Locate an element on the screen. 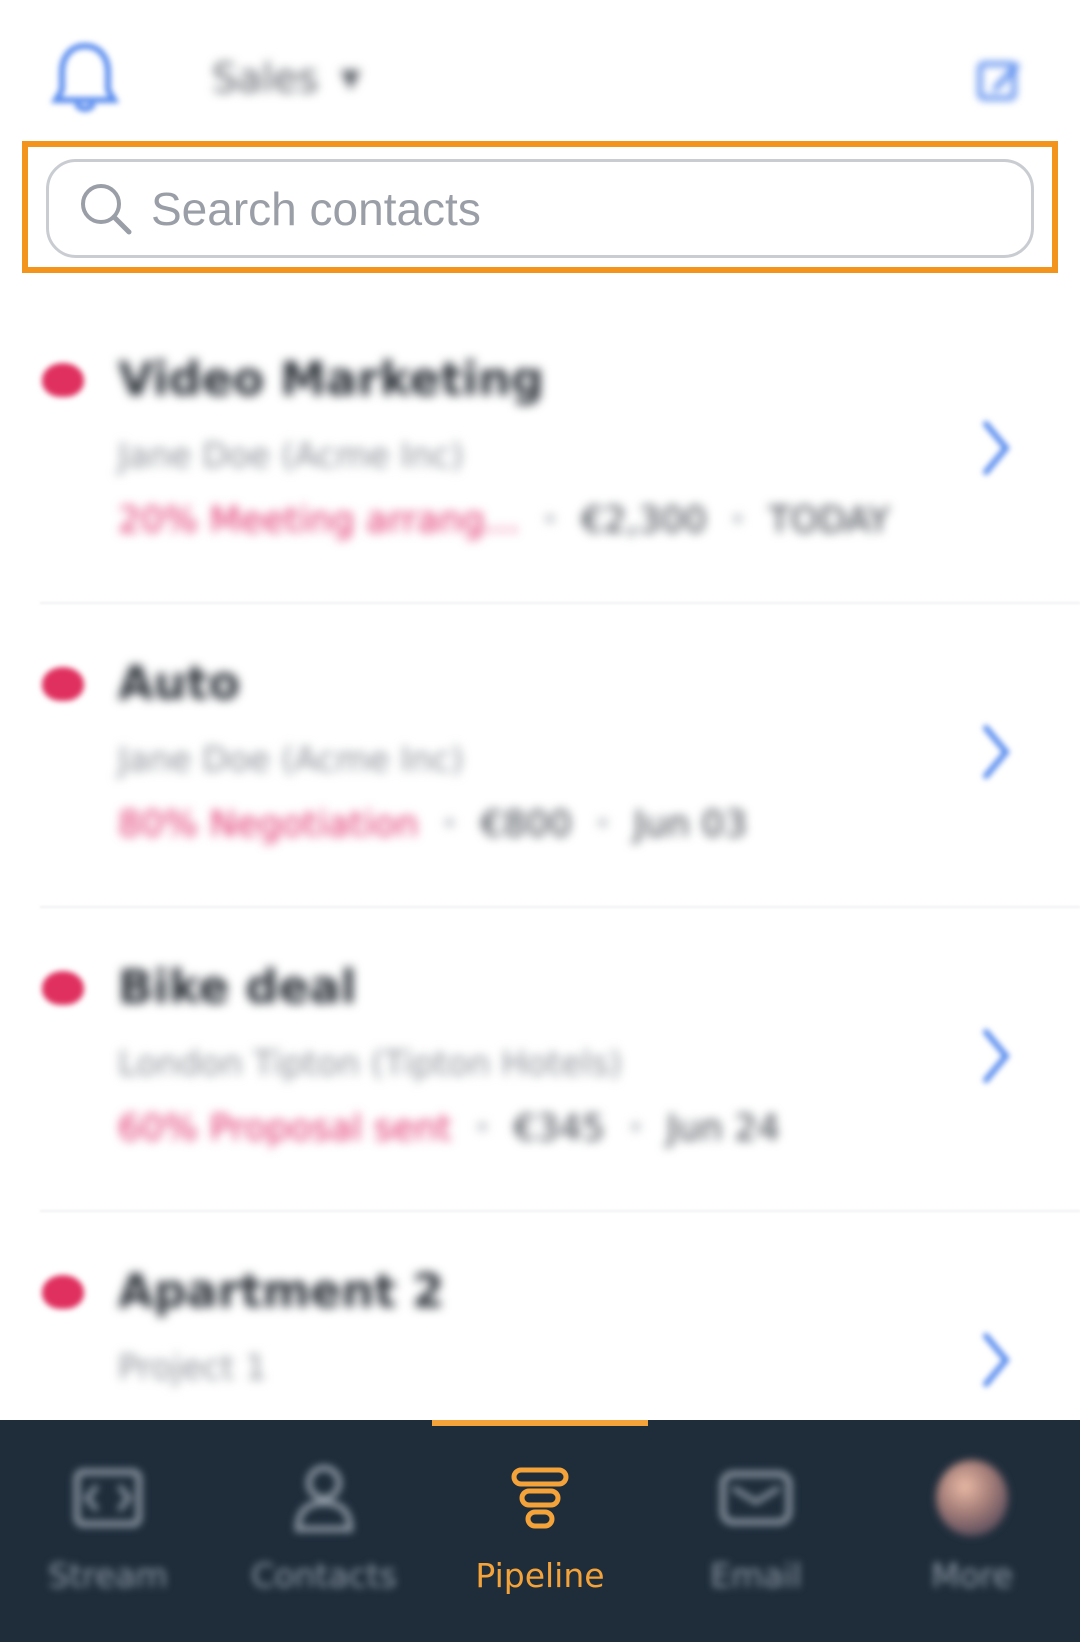 The height and width of the screenshot is (1642, 1080). nav-label: Stream is located at coordinates (108, 1575).